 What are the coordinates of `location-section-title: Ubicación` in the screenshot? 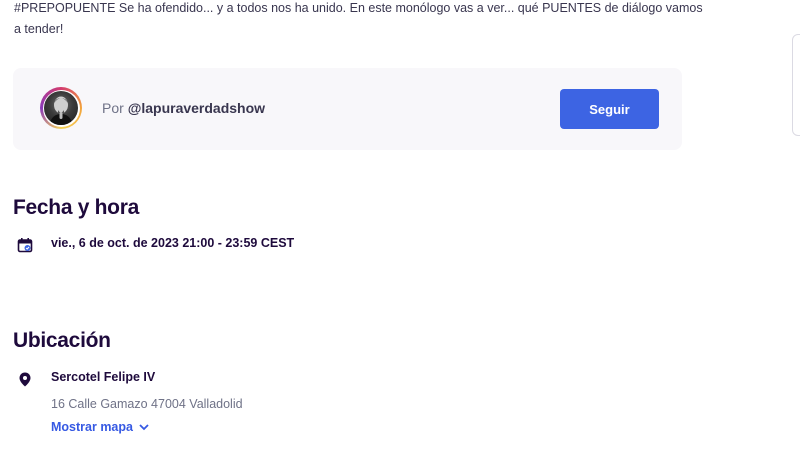 It's located at (62, 340).